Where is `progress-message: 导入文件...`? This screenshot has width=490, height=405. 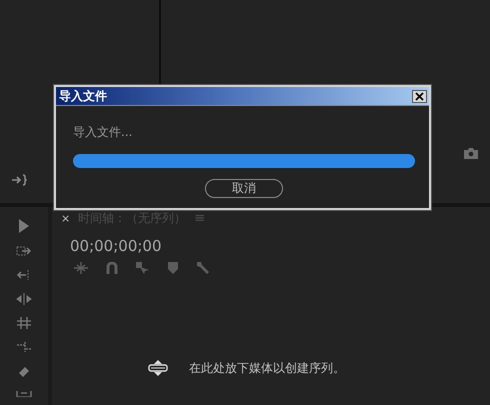
progress-message: 导入文件... is located at coordinates (103, 132).